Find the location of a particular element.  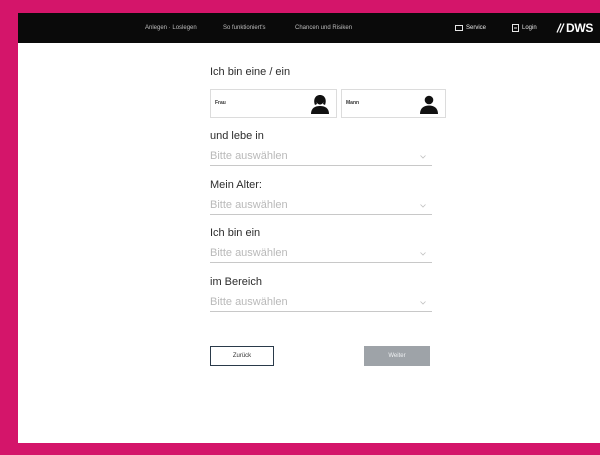

service-label: Service is located at coordinates (476, 28).